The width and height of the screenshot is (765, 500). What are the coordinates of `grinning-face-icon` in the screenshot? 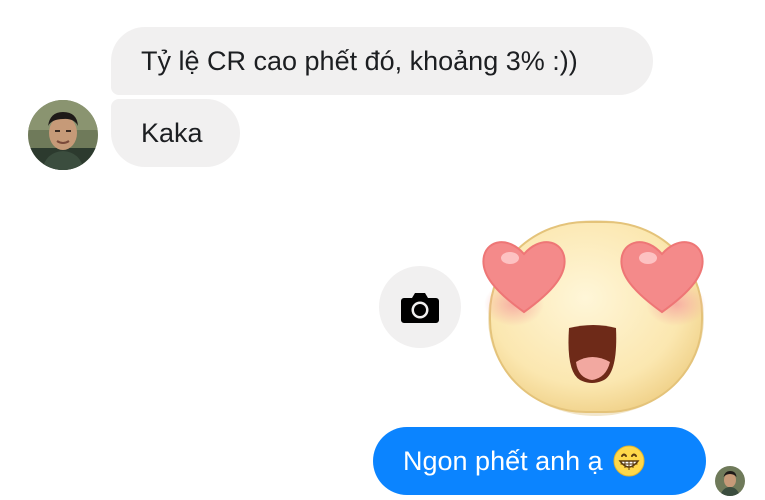 It's located at (629, 461).